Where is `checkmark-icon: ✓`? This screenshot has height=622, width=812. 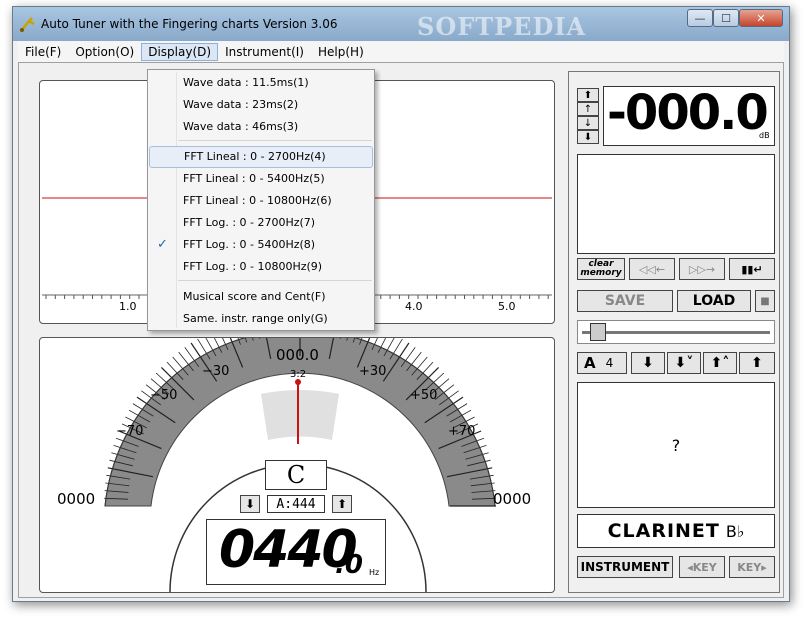
checkmark-icon: ✓ is located at coordinates (162, 244).